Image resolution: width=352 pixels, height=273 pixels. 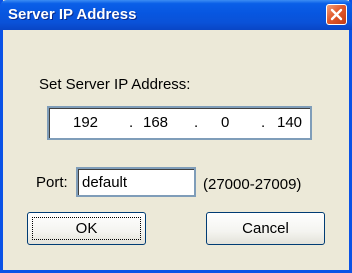 I want to click on ip-octet-1: 192, so click(x=85, y=122).